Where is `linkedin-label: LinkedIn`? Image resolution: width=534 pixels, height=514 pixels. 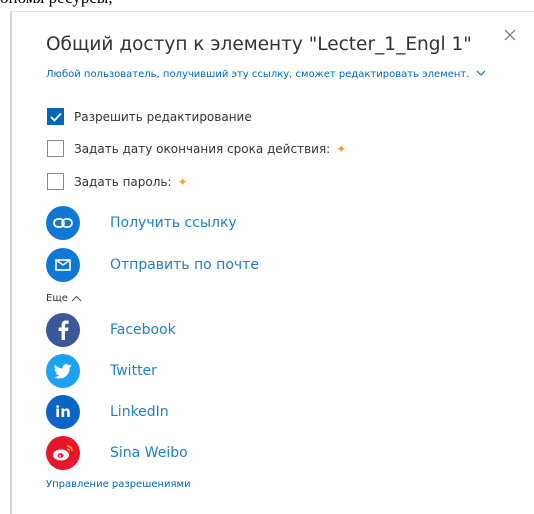 linkedin-label: LinkedIn is located at coordinates (139, 412).